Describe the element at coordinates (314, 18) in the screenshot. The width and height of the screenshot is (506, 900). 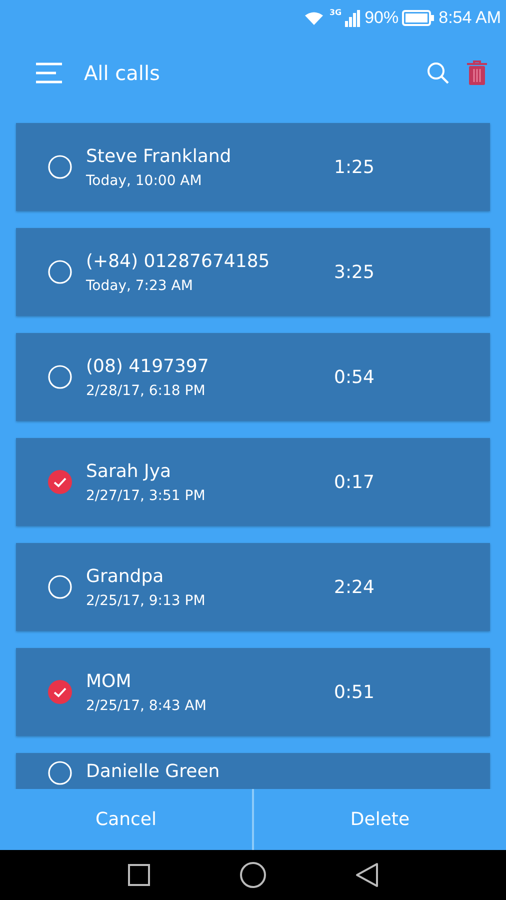
I see `wifi-icon` at that location.